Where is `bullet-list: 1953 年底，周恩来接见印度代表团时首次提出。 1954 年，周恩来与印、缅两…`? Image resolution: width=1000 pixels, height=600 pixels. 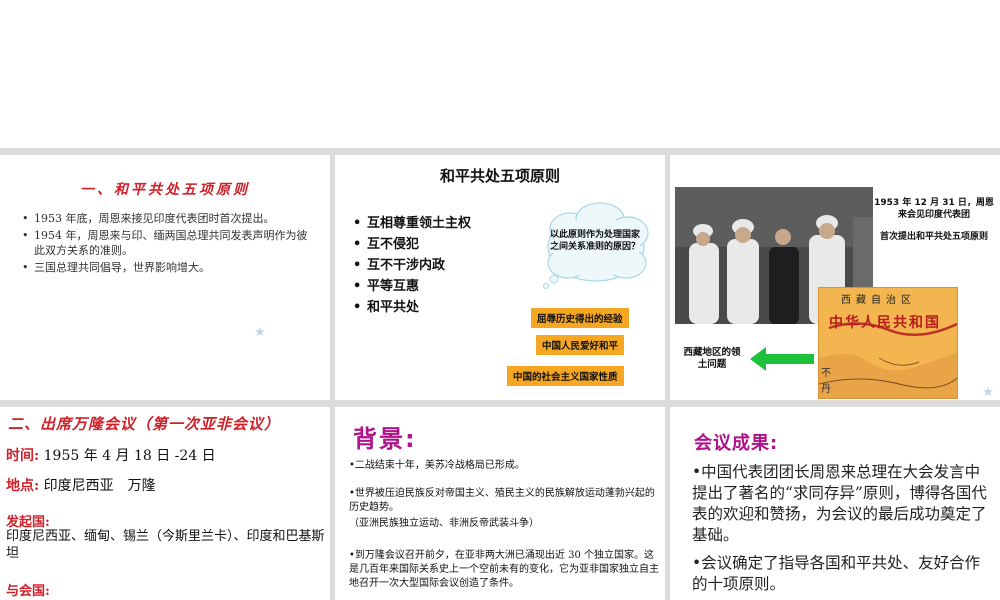
bullet-list: 1953 年底，周恩来接见印度代表团时首次提出。 1954 年，周恩来与印、缅两… is located at coordinates (169, 244).